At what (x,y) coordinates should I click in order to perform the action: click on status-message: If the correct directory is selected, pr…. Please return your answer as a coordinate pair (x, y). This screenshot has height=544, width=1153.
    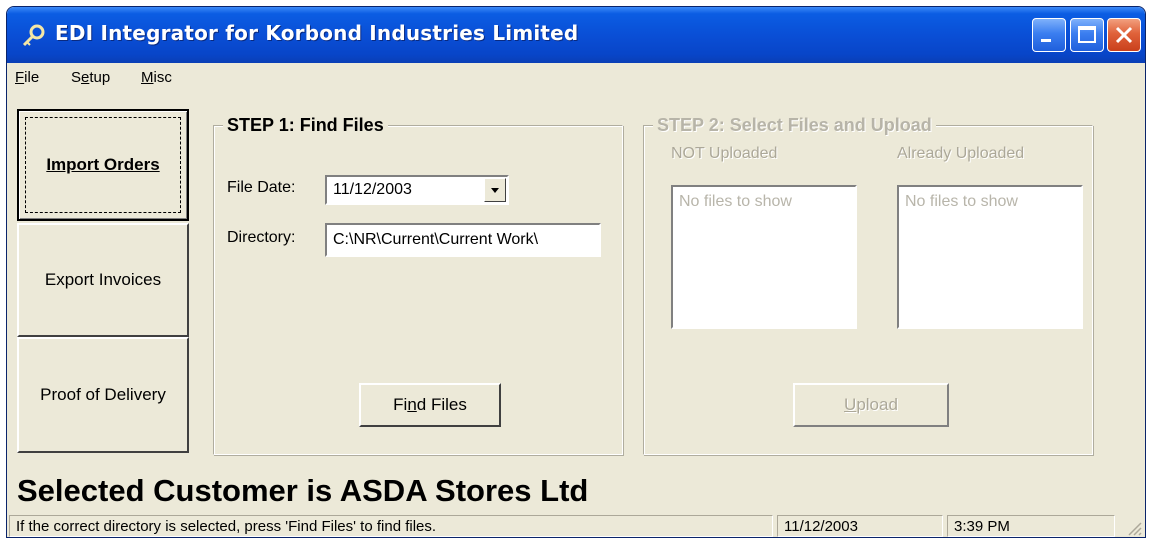
    Looking at the image, I should click on (391, 526).